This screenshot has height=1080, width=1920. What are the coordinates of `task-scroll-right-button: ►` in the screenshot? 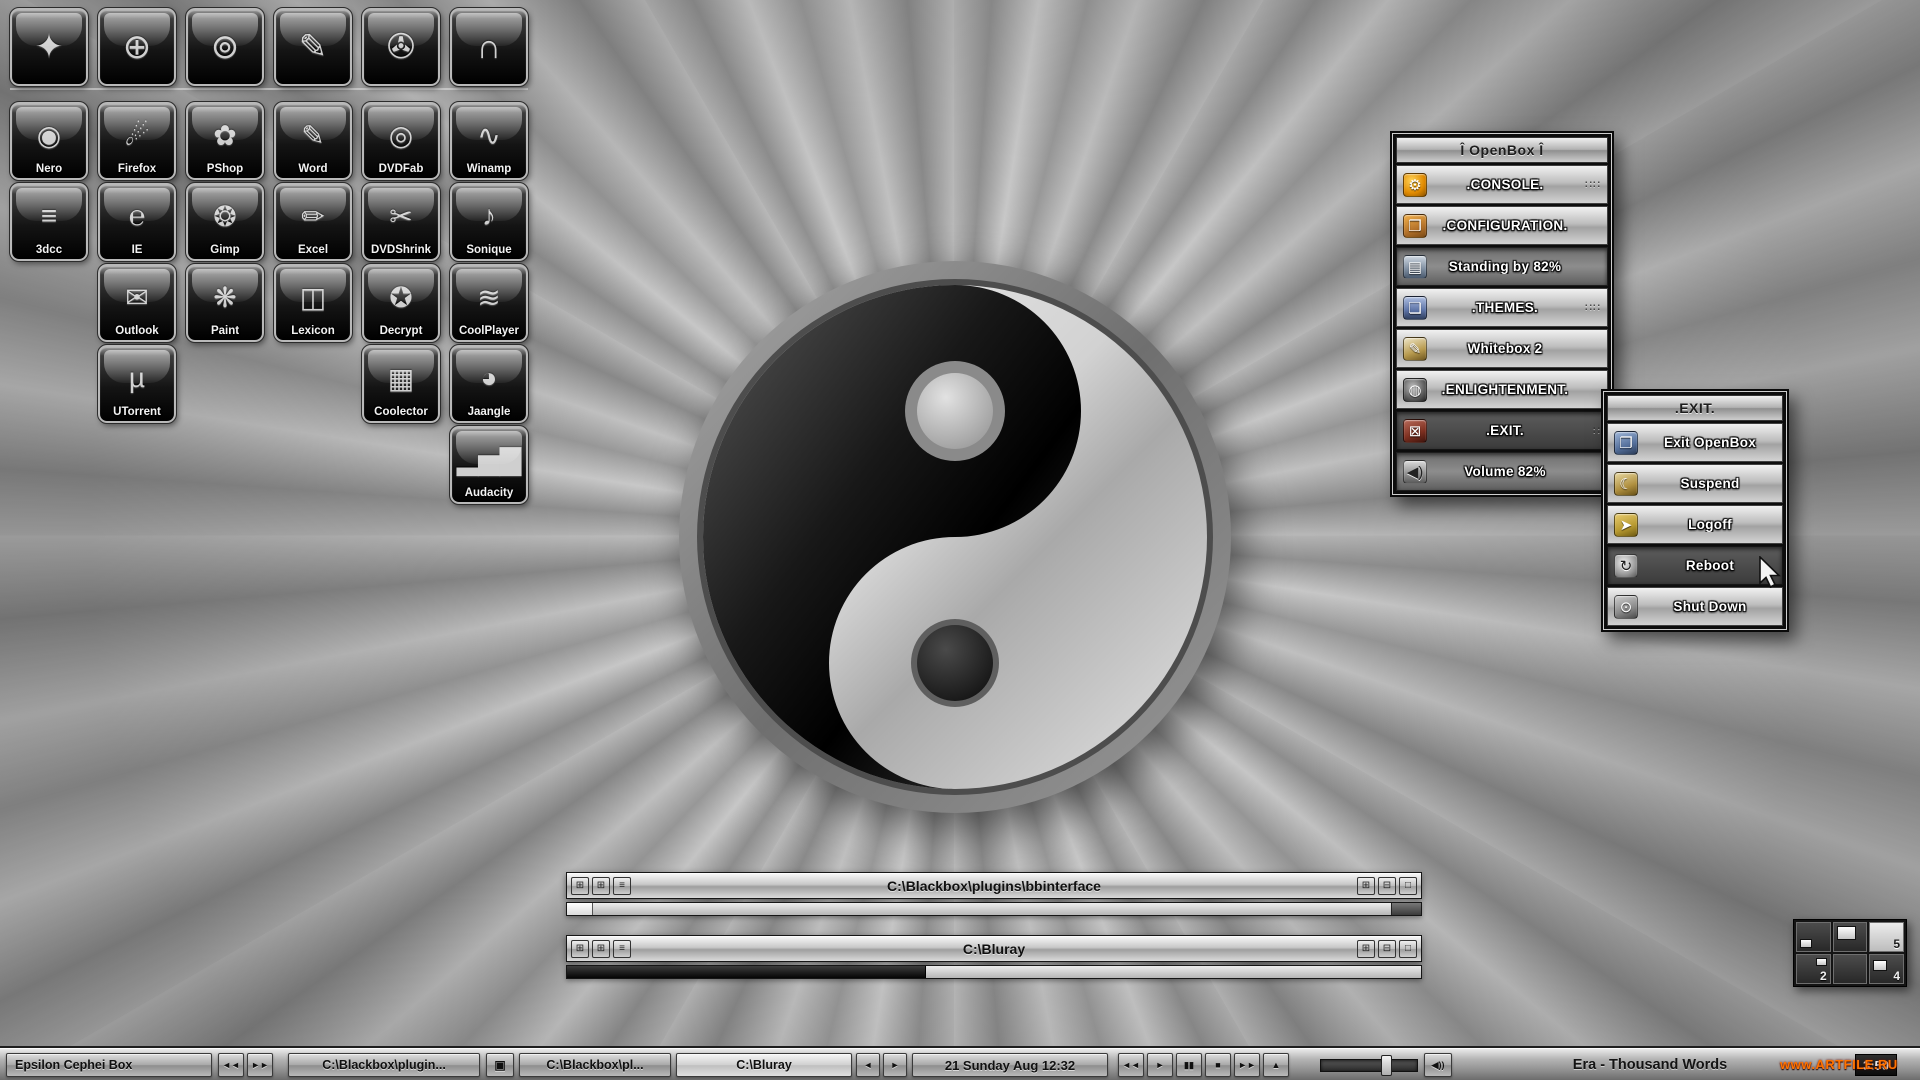 It's located at (895, 1065).